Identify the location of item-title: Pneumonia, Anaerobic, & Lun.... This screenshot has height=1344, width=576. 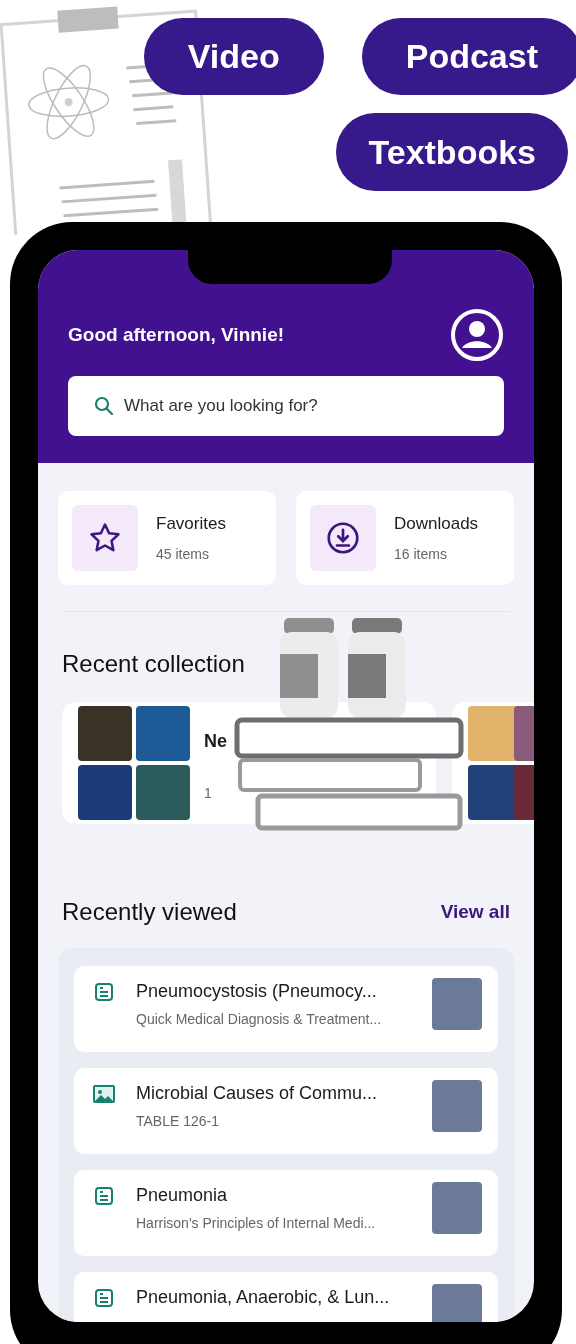
(263, 1297).